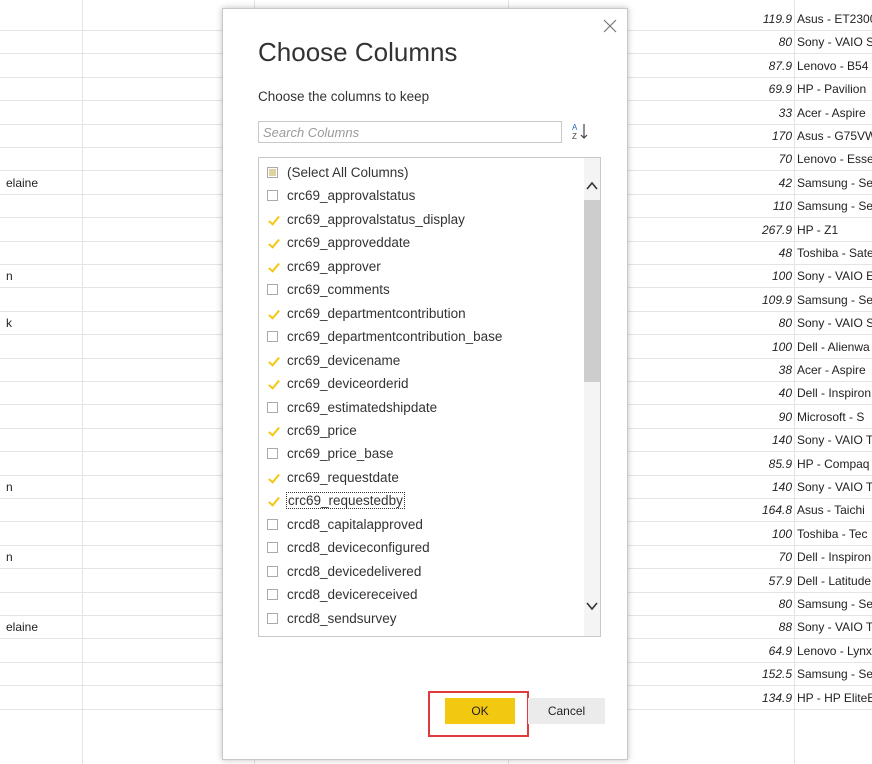 The height and width of the screenshot is (764, 872). I want to click on column-checkbox-item: crc69_departmentcontribution, so click(366, 313).